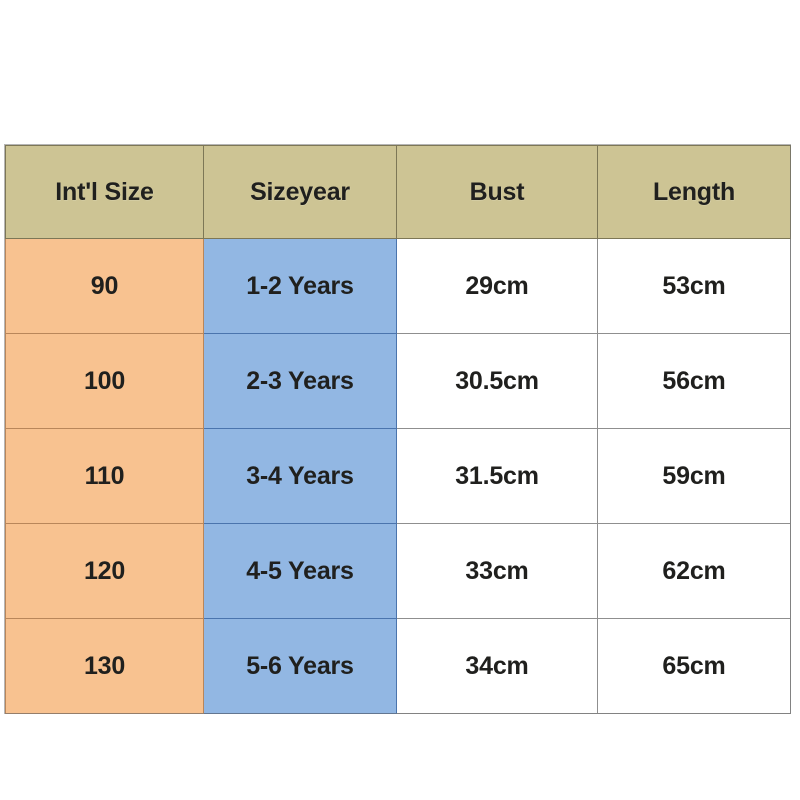 This screenshot has height=800, width=800. I want to click on table-row: 130 5-6 Years 34cm 65cm, so click(398, 666).